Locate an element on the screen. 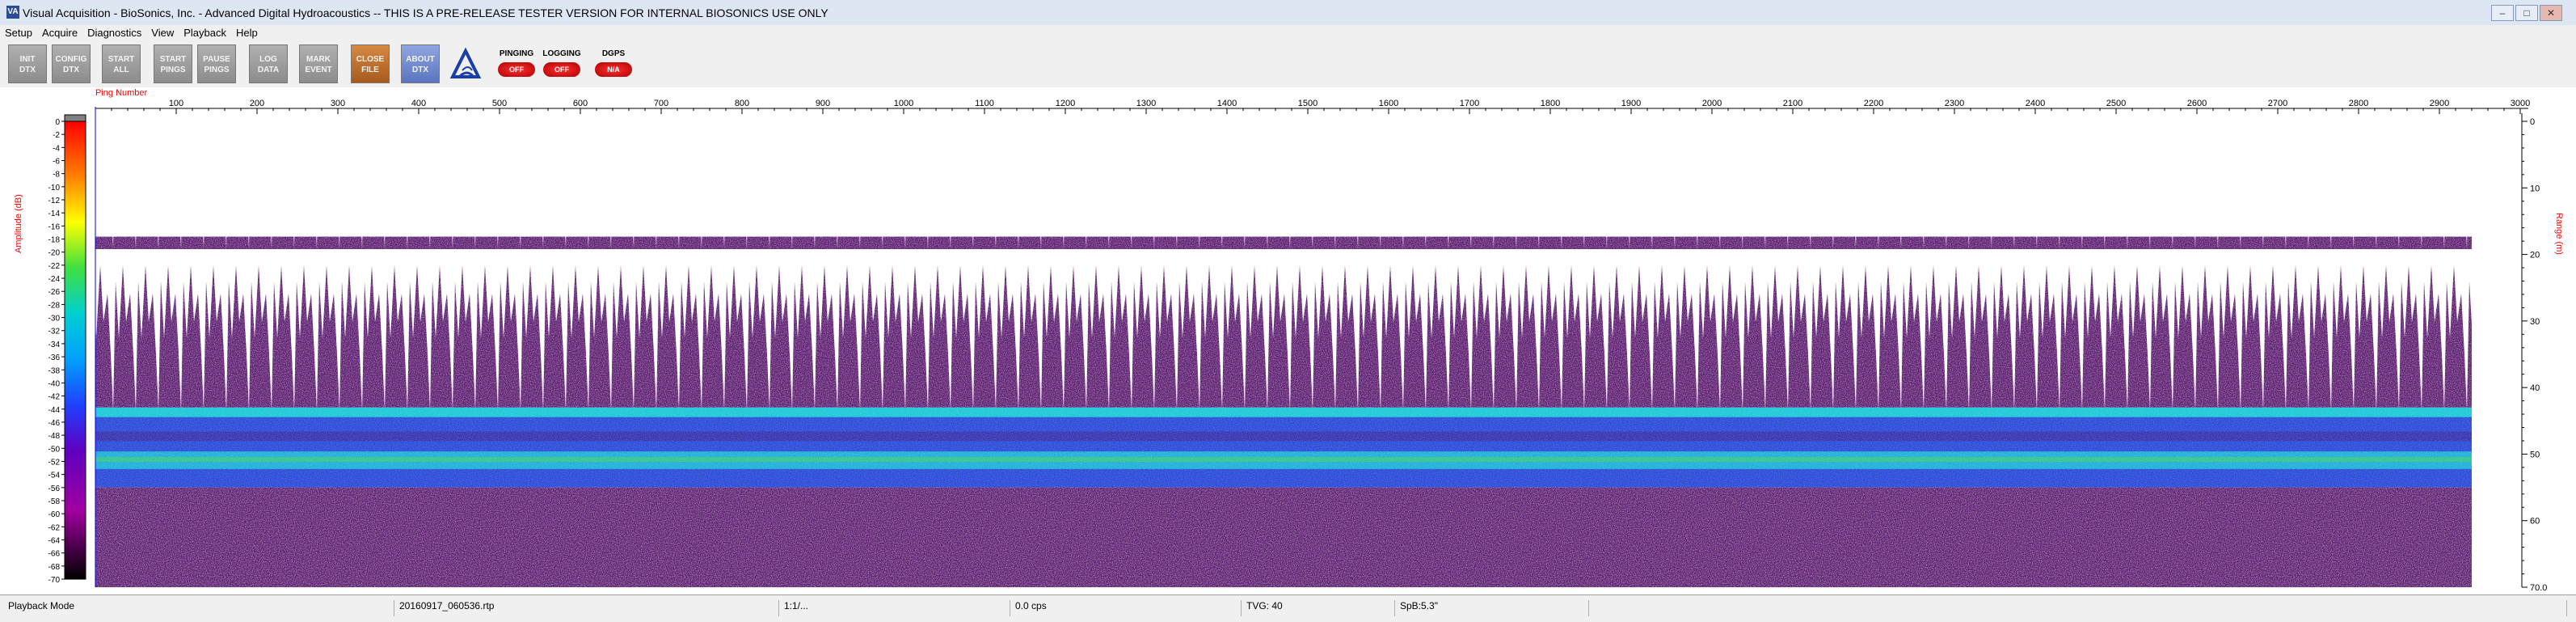 Image resolution: width=2576 pixels, height=622 pixels. menu-help: Help is located at coordinates (247, 32).